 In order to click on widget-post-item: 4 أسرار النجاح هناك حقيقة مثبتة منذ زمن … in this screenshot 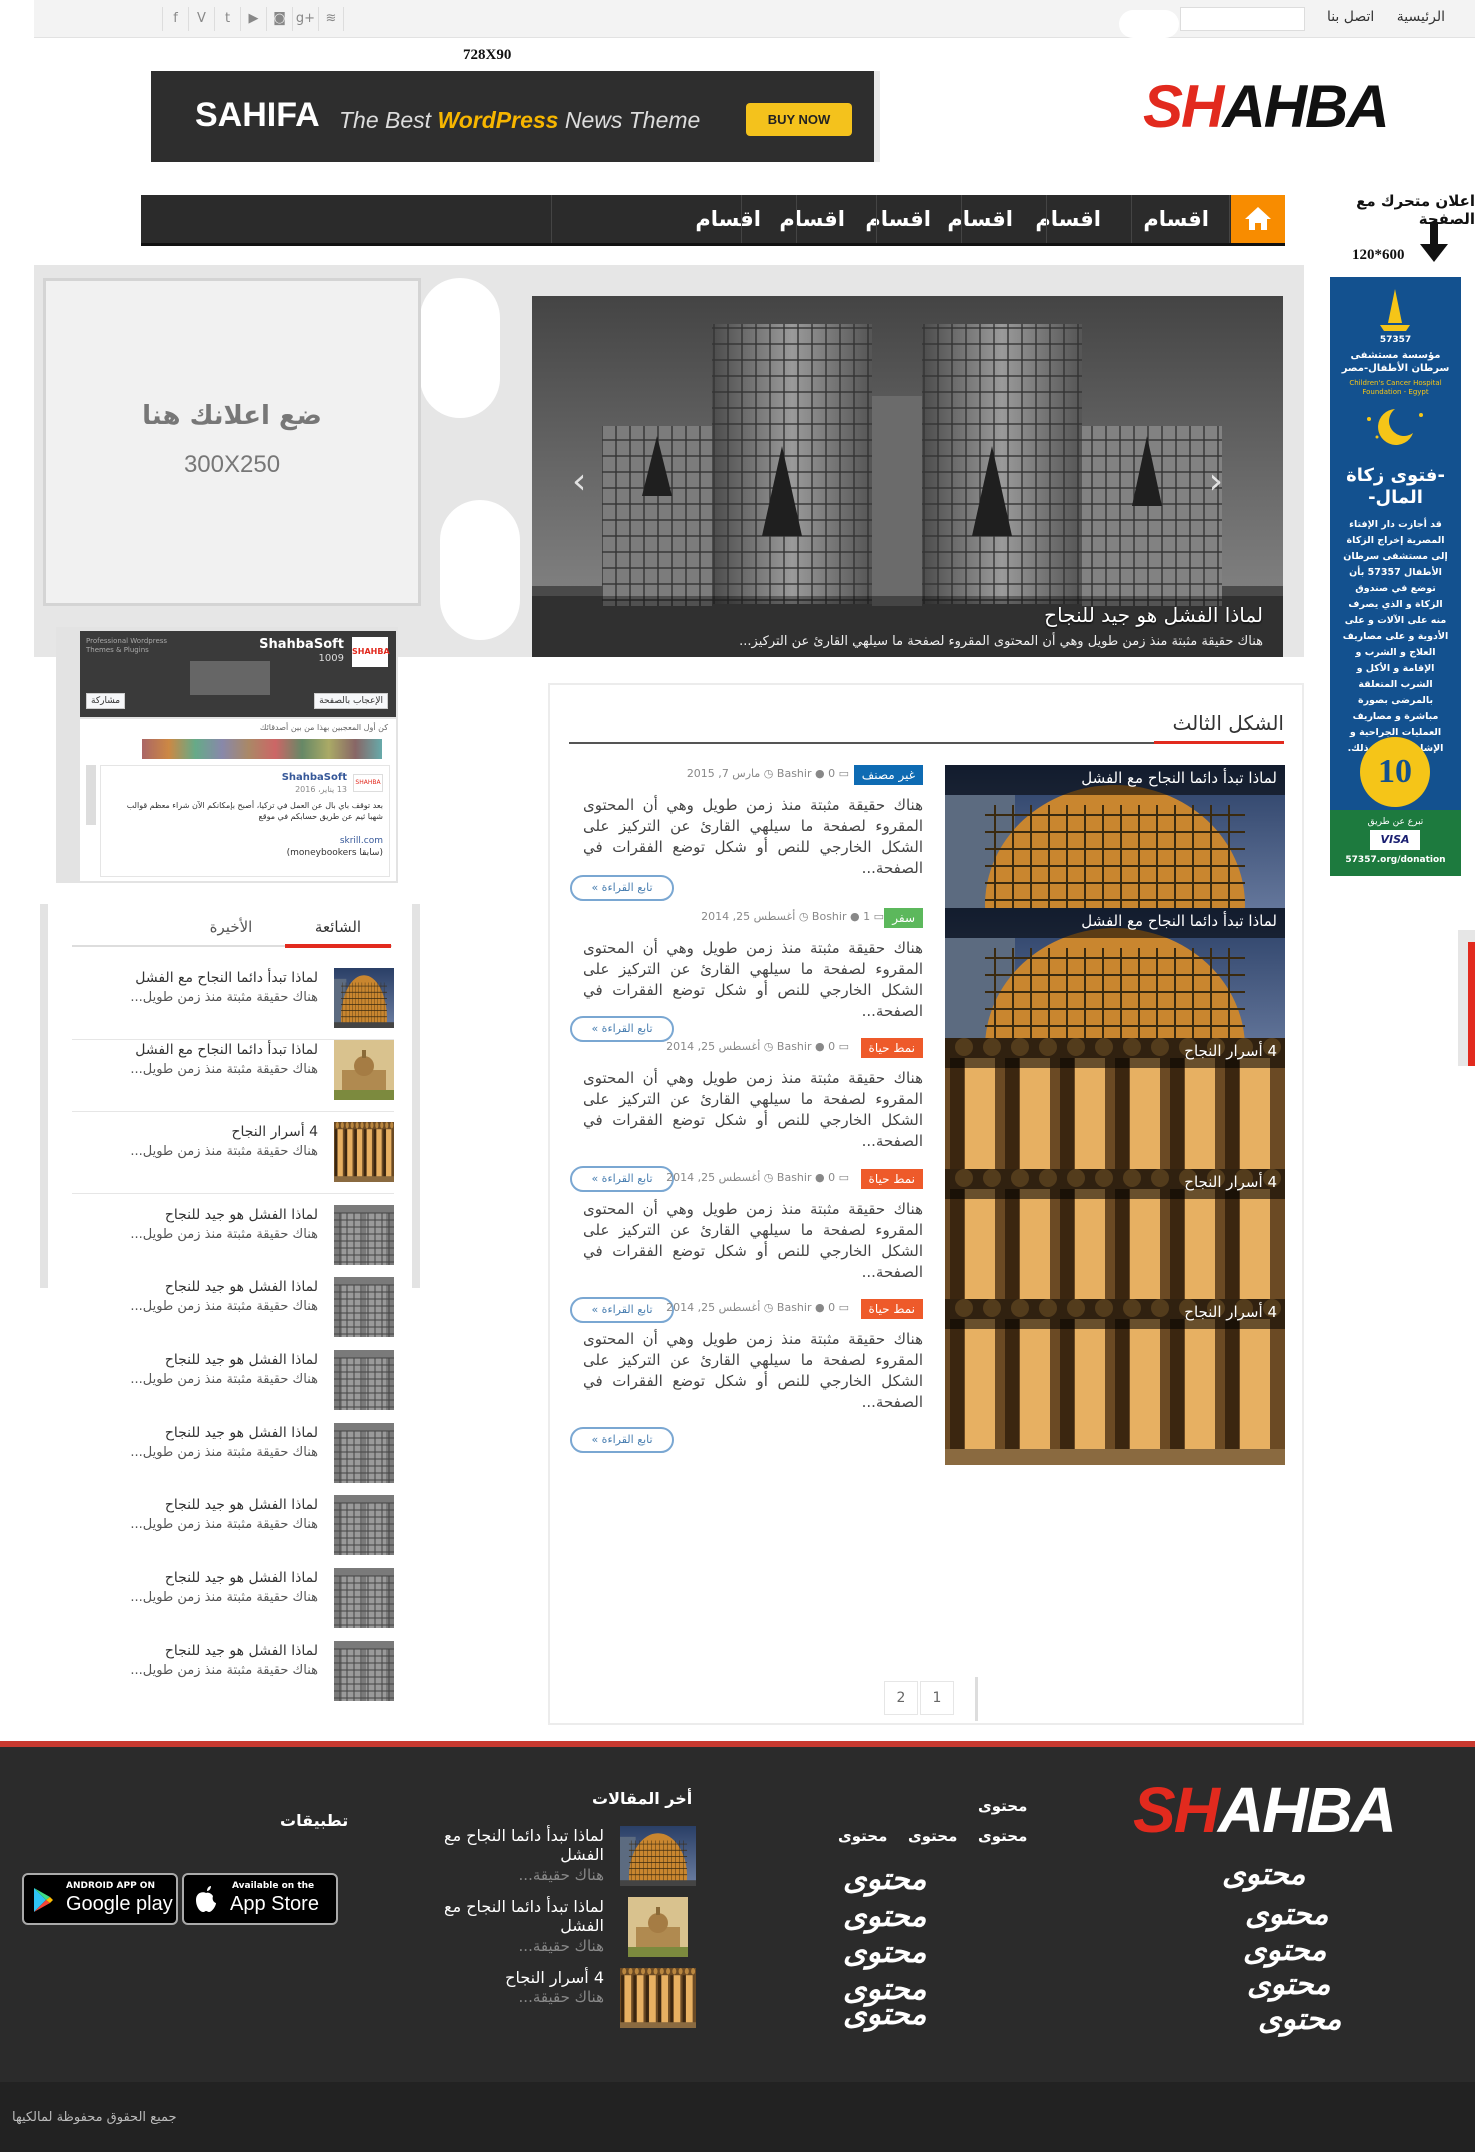, I will do `click(233, 1158)`.